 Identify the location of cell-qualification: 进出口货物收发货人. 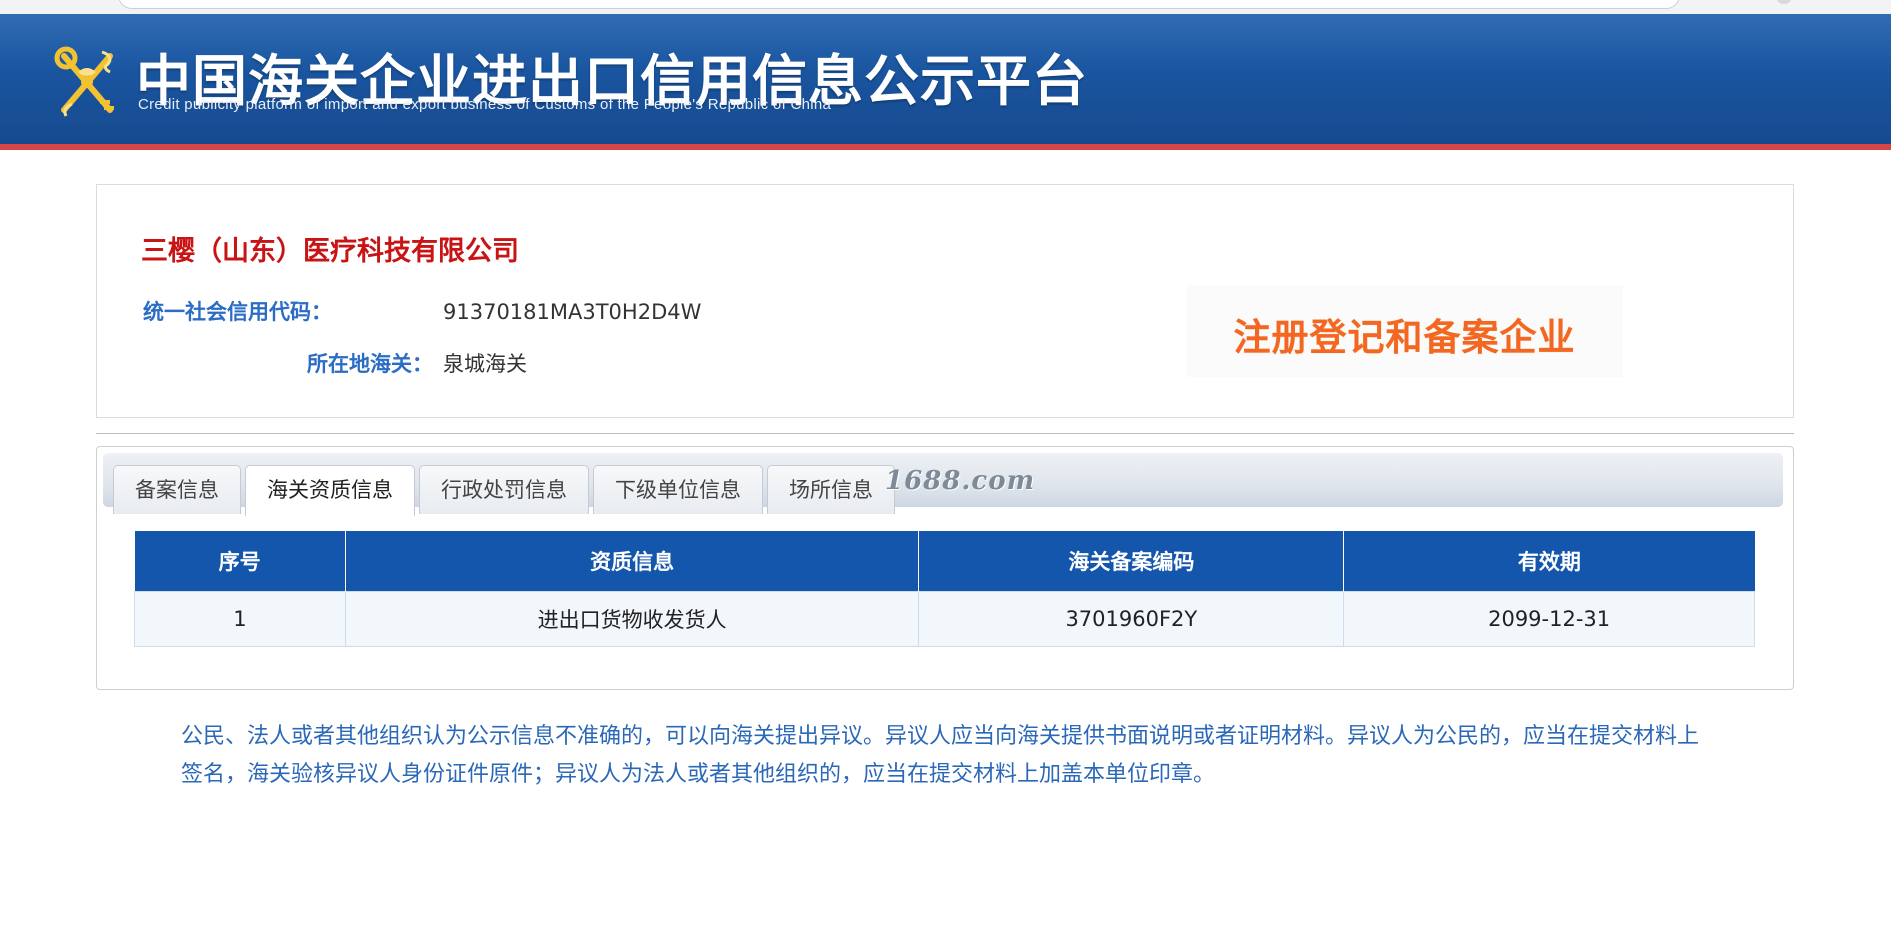
(632, 619).